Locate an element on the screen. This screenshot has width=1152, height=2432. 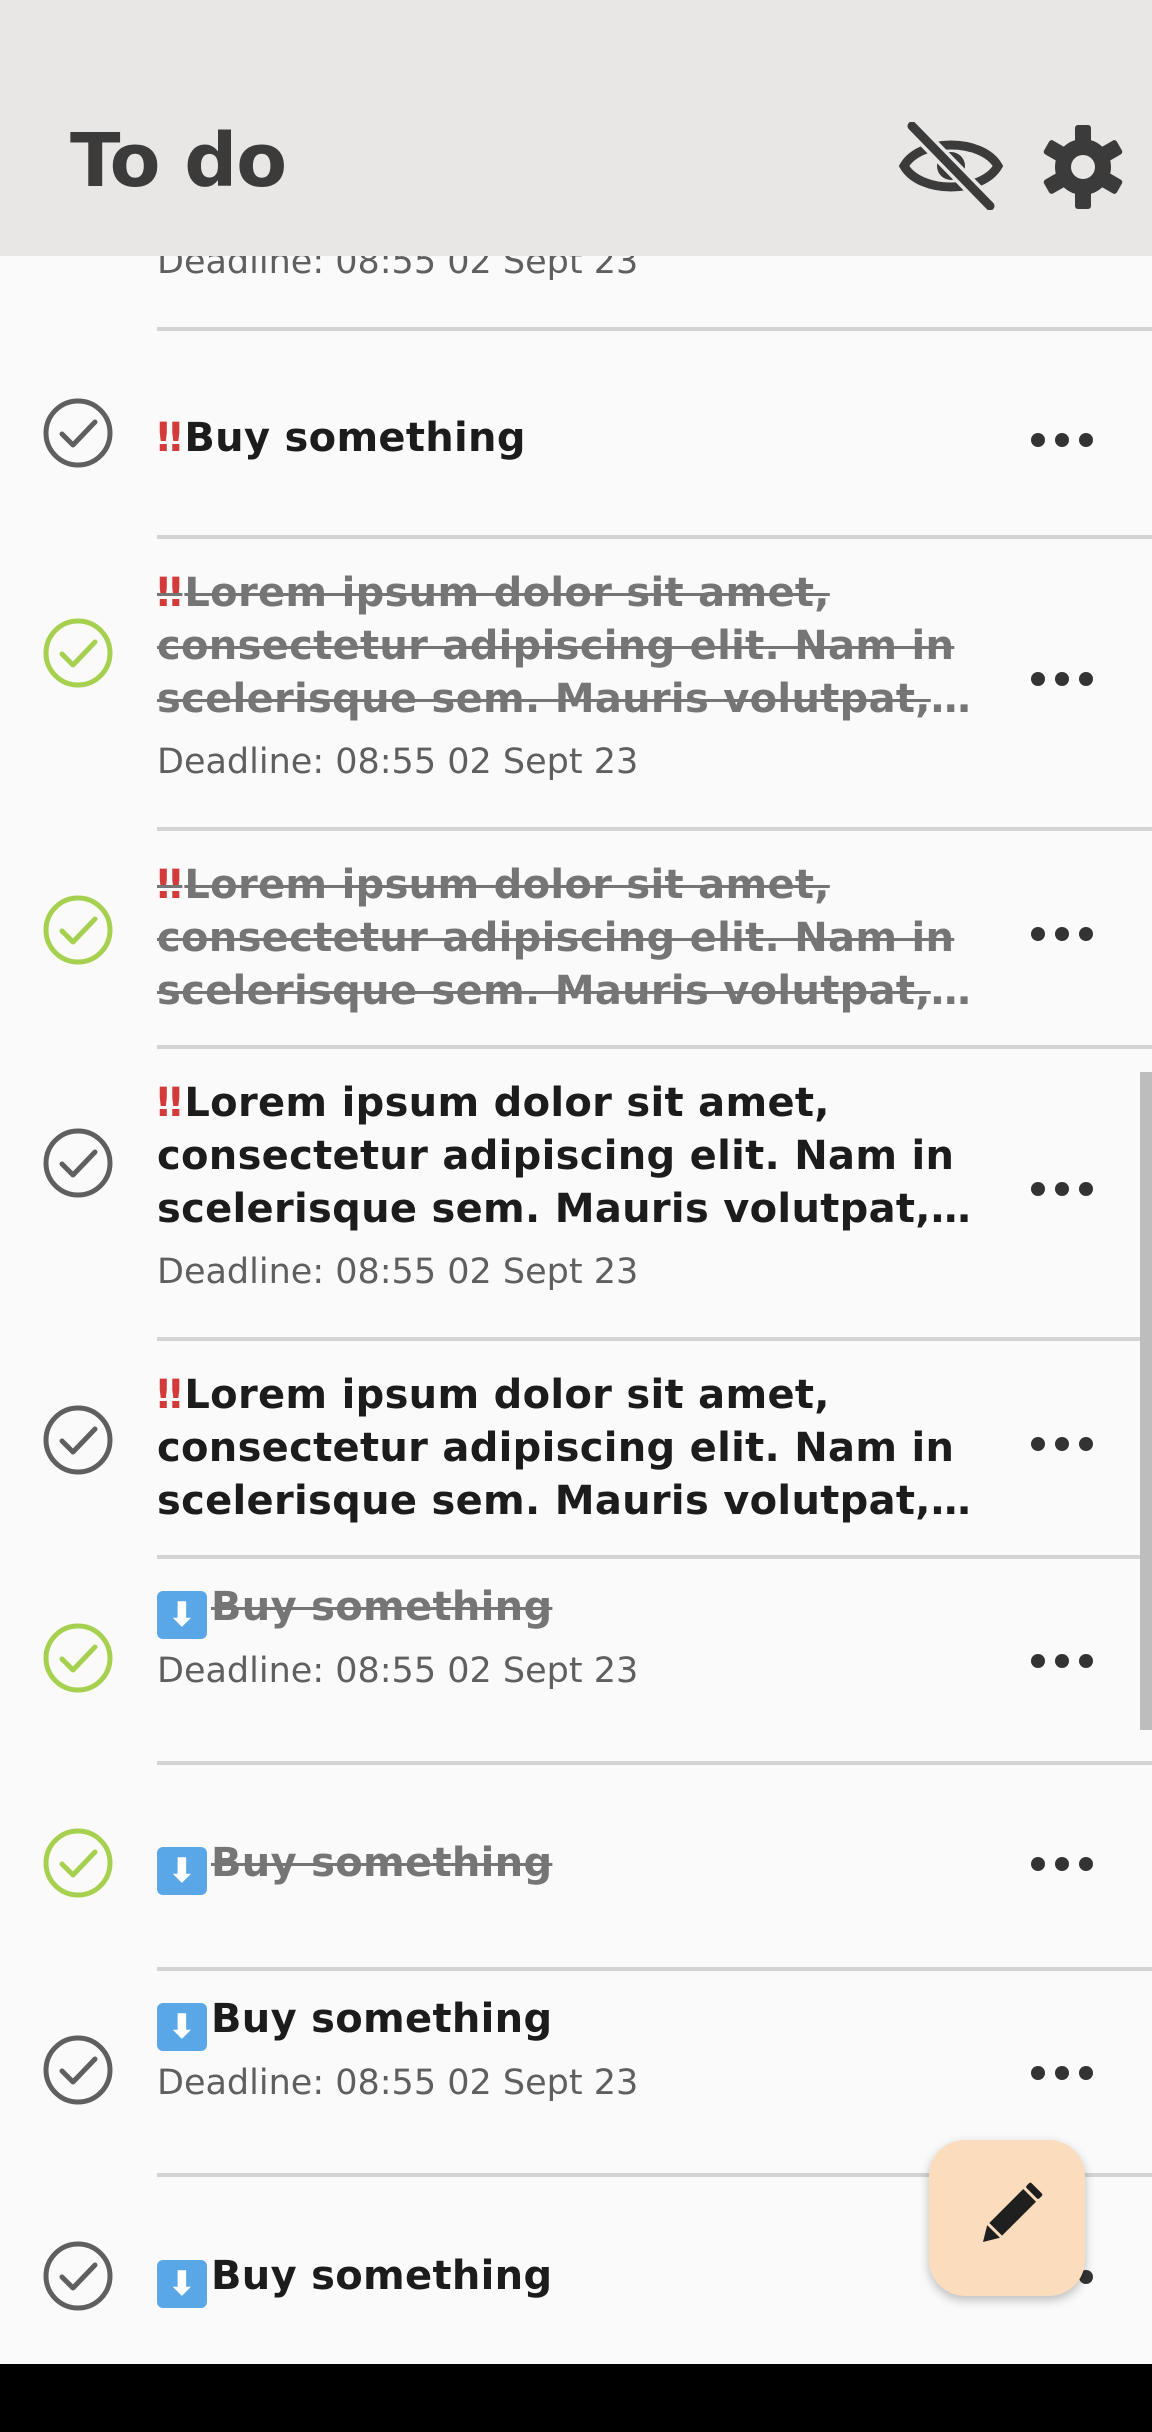
hide-completed-button is located at coordinates (951, 166).